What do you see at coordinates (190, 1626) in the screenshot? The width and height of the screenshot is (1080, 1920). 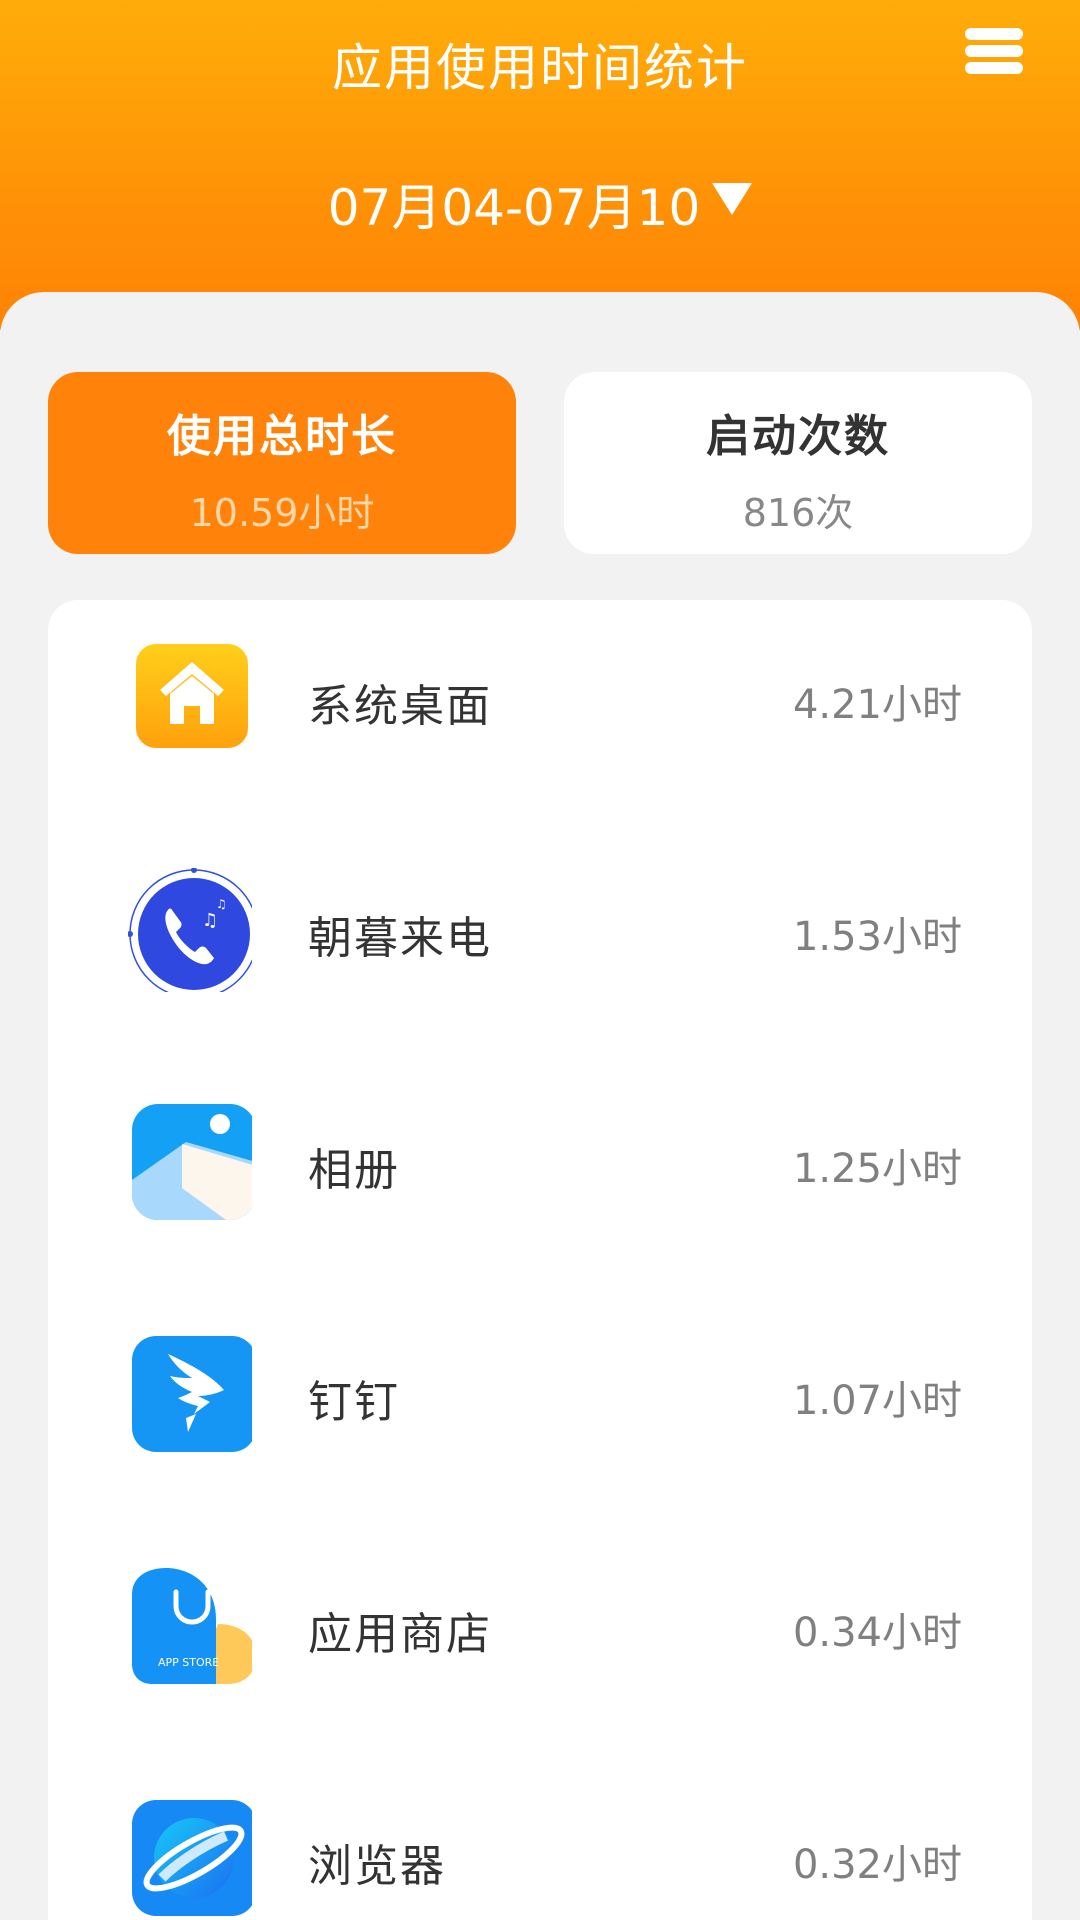 I see `app-store-icon: APP STORE` at bounding box center [190, 1626].